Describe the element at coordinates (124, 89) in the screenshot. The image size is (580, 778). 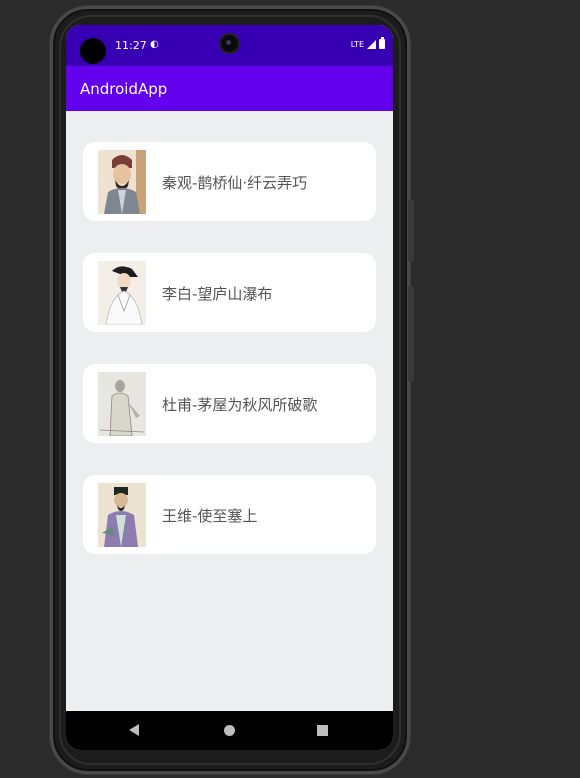
I see `app-title: AndroidApp` at that location.